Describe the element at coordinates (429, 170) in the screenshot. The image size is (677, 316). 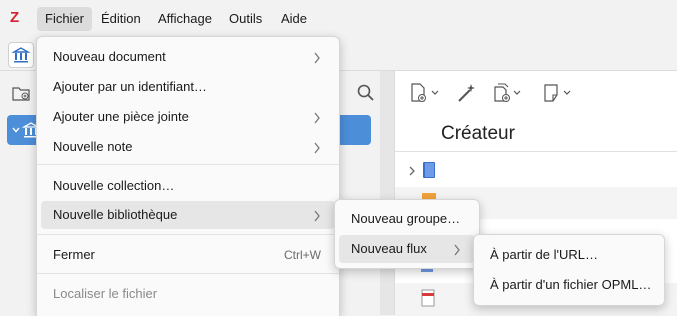
I see `book-icon` at that location.